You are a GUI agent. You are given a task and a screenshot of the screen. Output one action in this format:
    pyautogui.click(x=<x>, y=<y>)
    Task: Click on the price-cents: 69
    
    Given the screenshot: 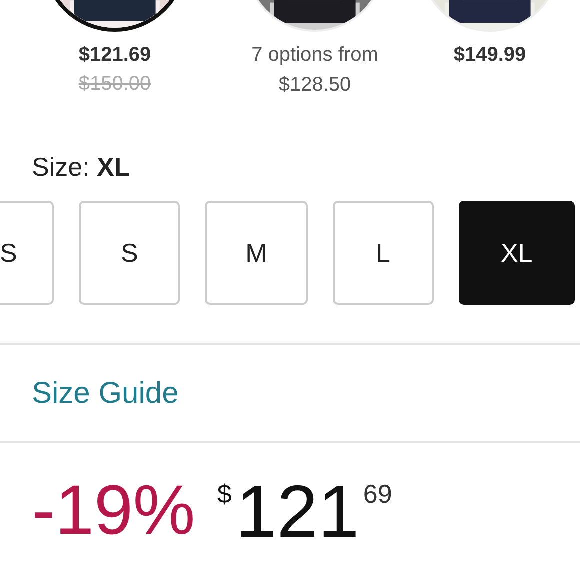 What is the action you would take?
    pyautogui.click(x=377, y=494)
    